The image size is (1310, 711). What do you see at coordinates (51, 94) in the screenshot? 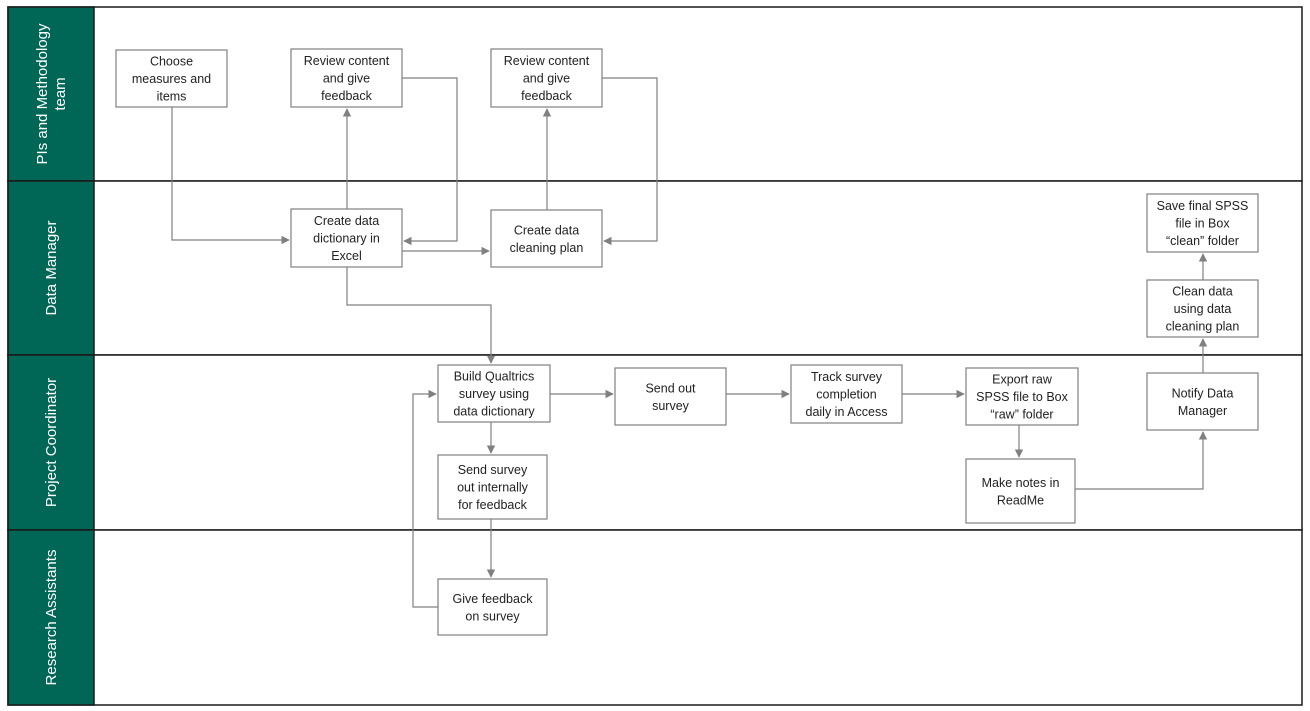
I see `lane-header` at bounding box center [51, 94].